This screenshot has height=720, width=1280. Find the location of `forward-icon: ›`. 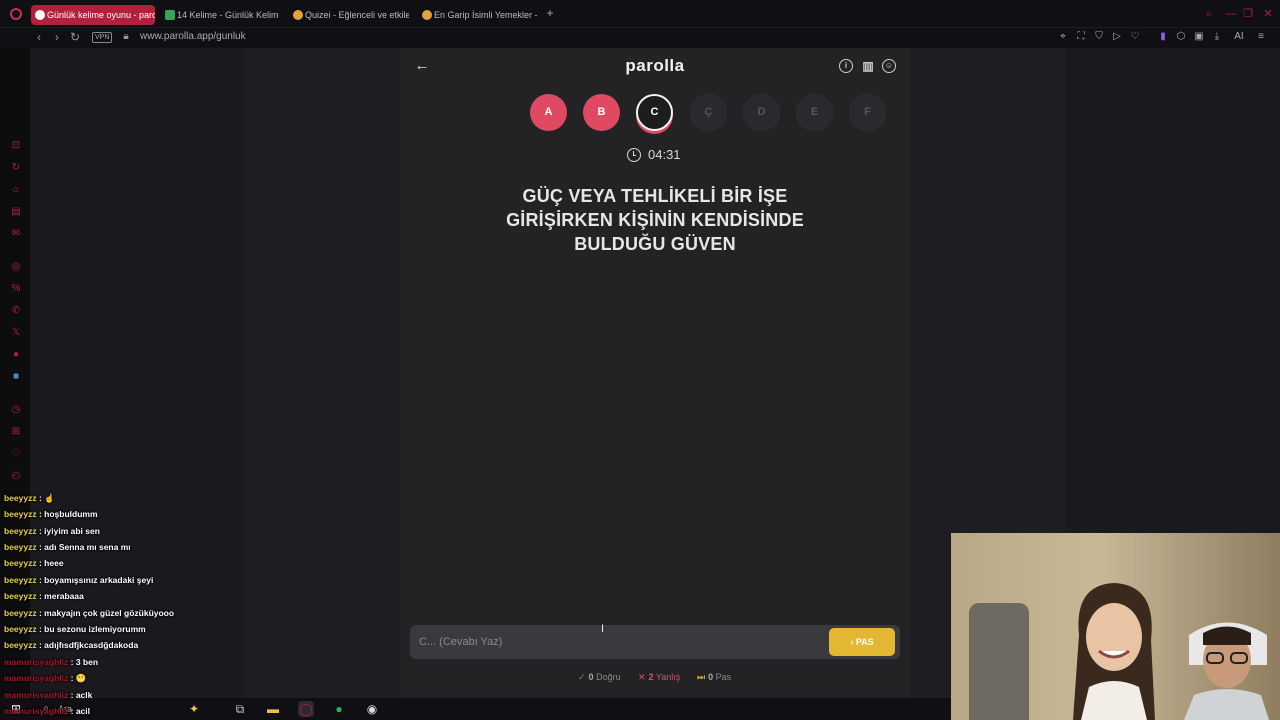

forward-icon: › is located at coordinates (57, 37).